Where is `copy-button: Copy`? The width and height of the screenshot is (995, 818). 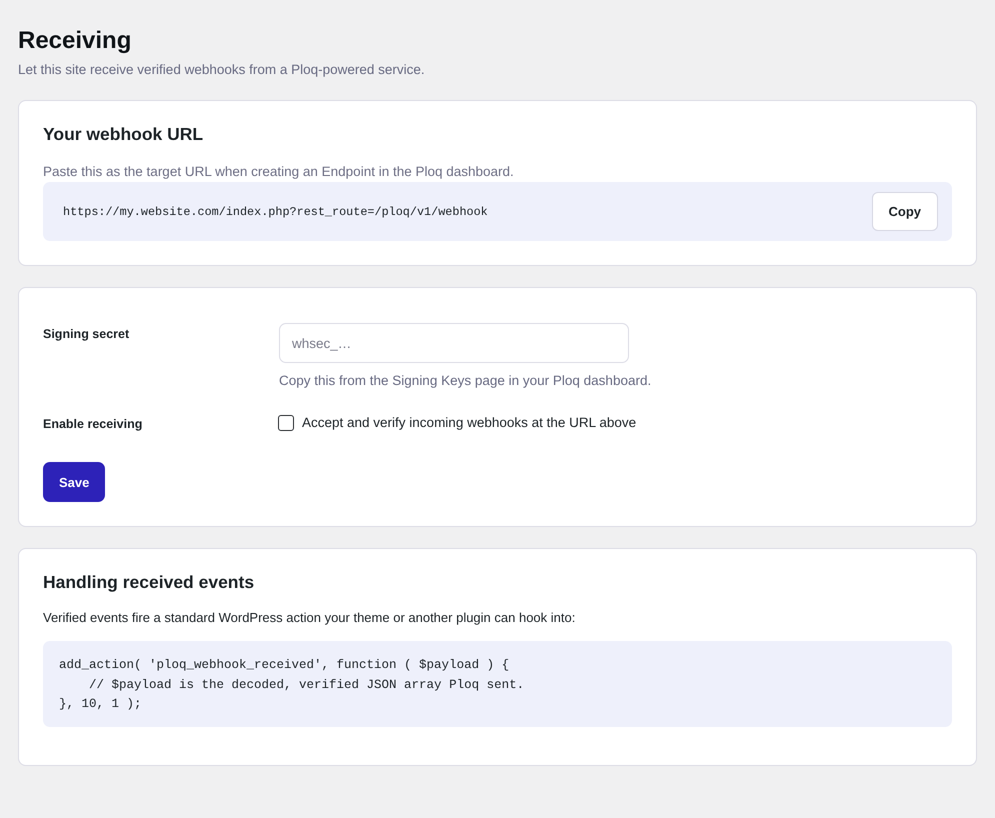
copy-button: Copy is located at coordinates (905, 211).